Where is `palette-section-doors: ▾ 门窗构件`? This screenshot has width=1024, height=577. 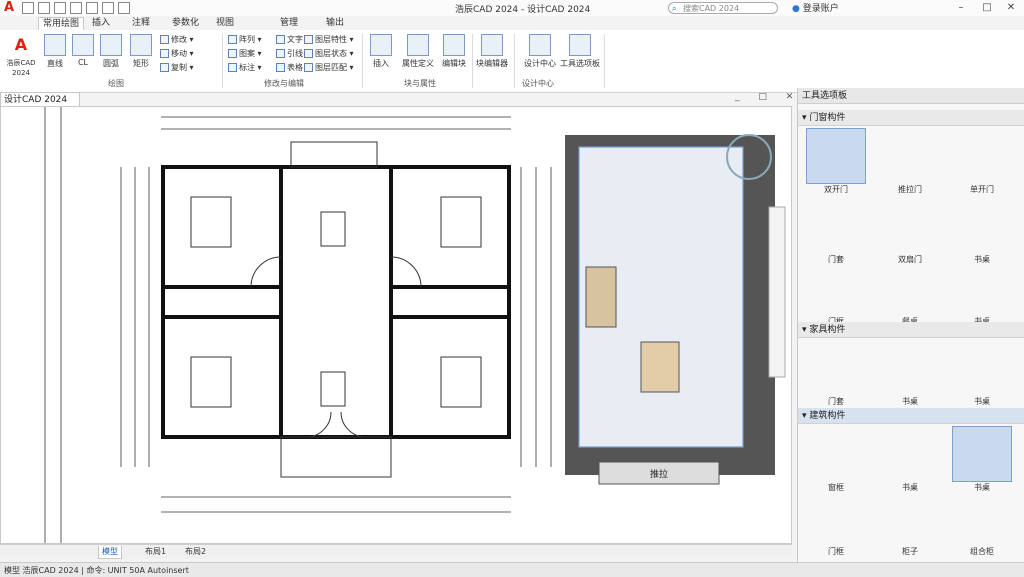 palette-section-doors: ▾ 门窗构件 is located at coordinates (911, 118).